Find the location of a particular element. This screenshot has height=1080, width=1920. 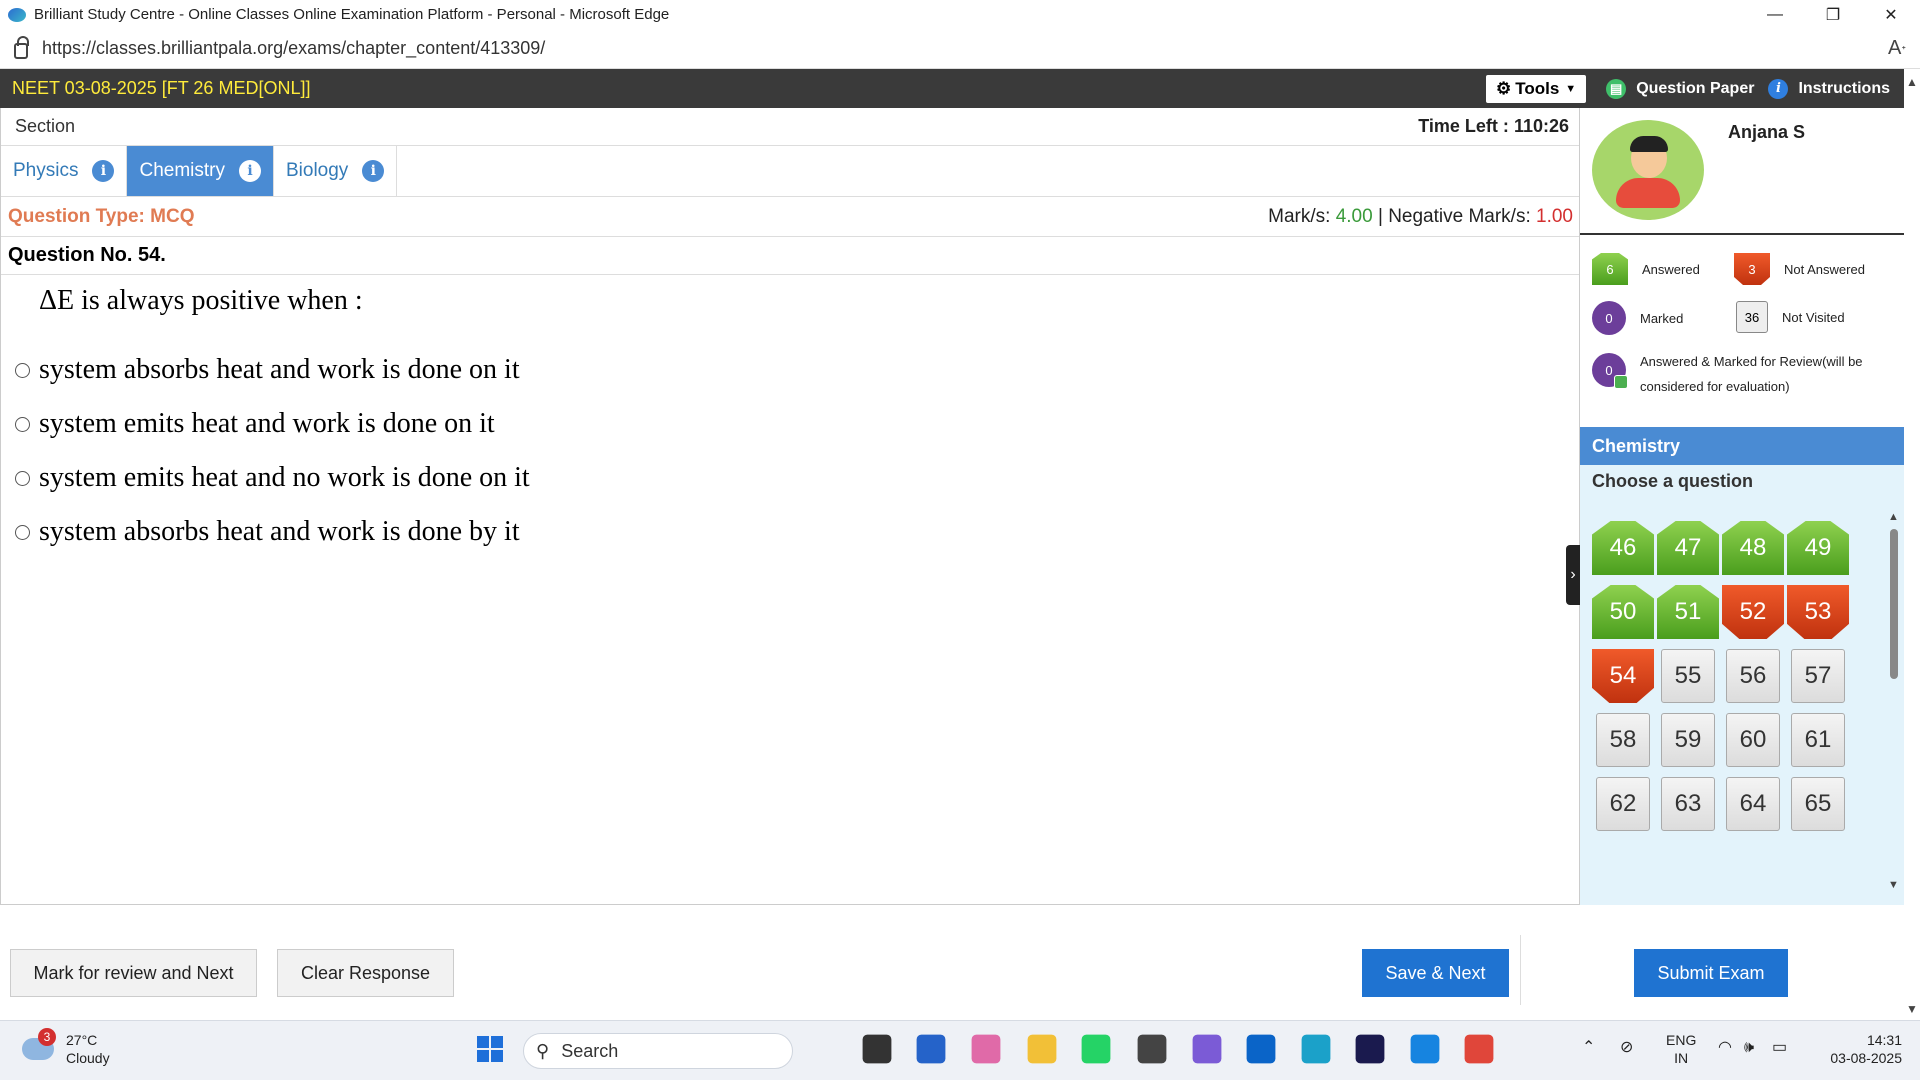

tab-physics: Physics i is located at coordinates (64, 171).